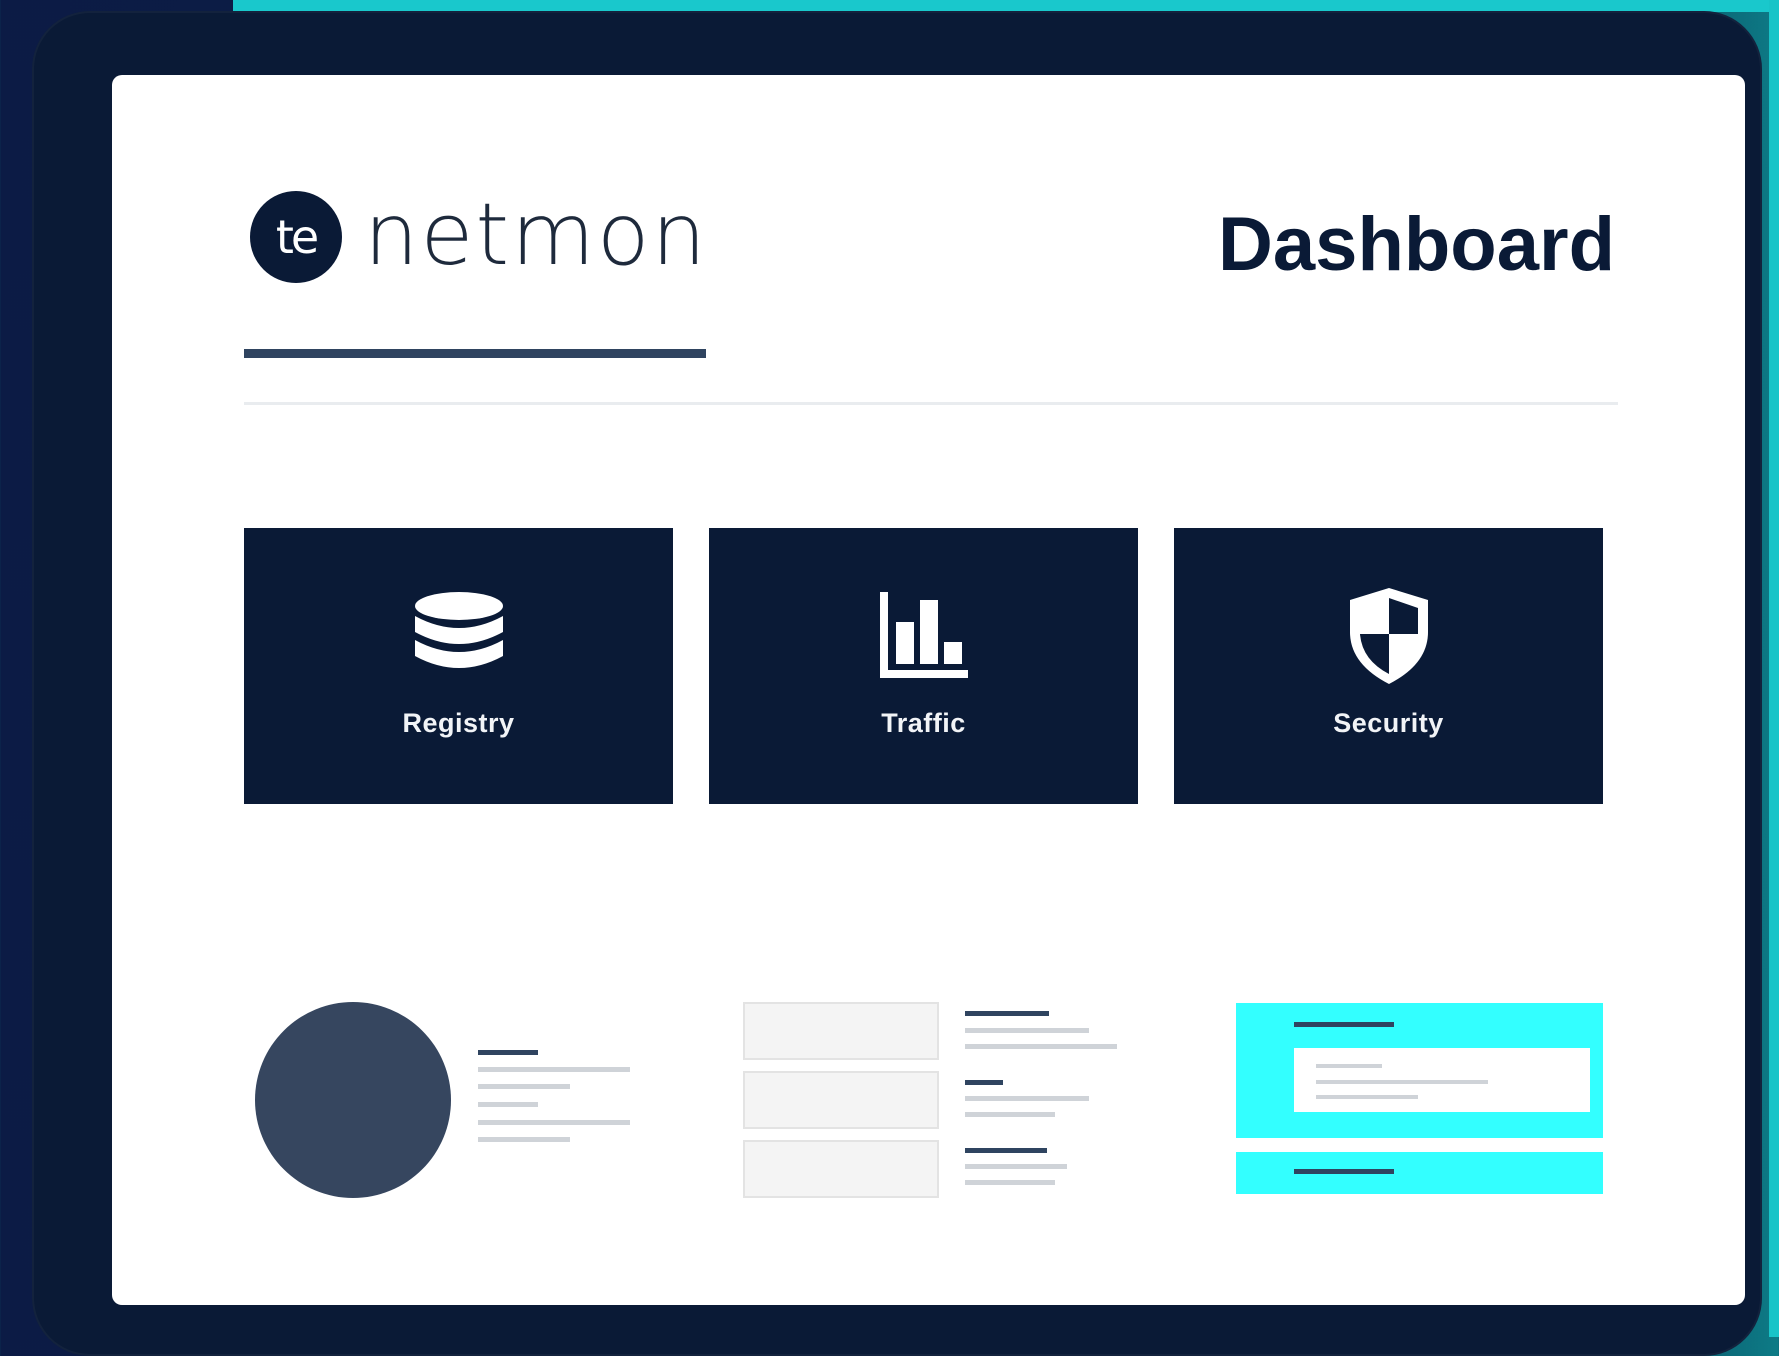 Image resolution: width=1779 pixels, height=1356 pixels. Describe the element at coordinates (1774, 668) in the screenshot. I see `background-accent-edge` at that location.